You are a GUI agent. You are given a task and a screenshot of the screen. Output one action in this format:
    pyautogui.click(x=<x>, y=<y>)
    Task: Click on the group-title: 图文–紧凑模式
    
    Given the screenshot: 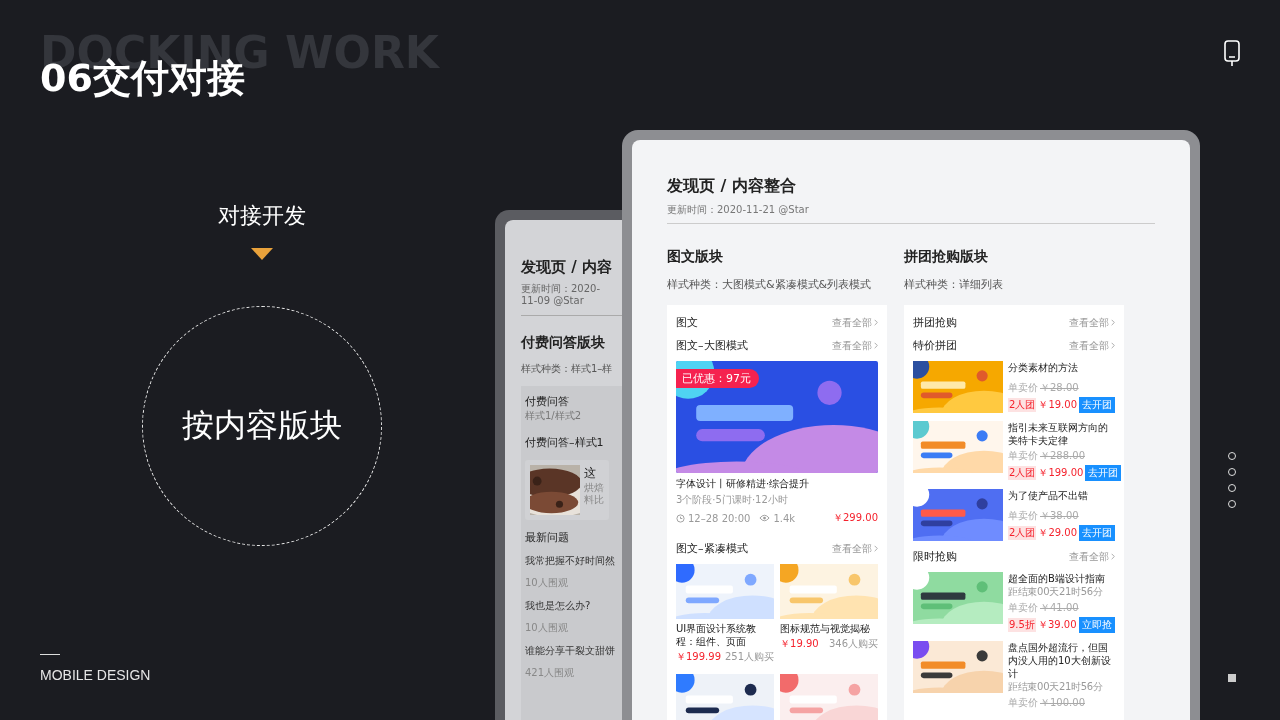 What is the action you would take?
    pyautogui.click(x=712, y=548)
    